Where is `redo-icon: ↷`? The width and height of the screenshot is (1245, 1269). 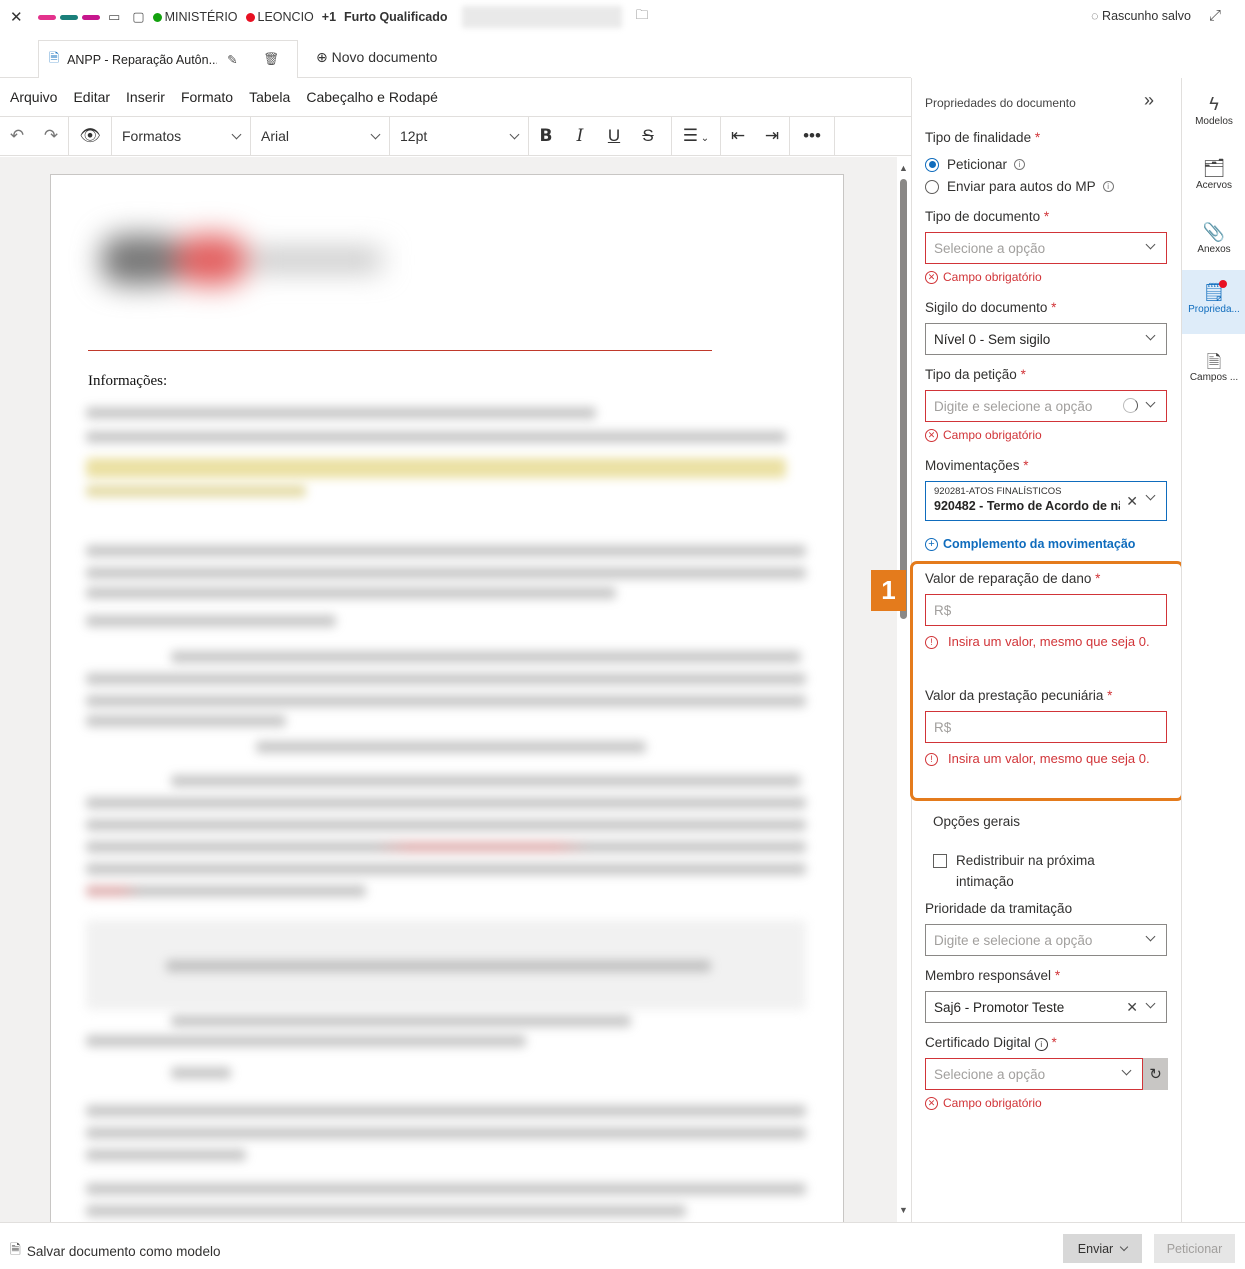
redo-icon: ↷ is located at coordinates (51, 136).